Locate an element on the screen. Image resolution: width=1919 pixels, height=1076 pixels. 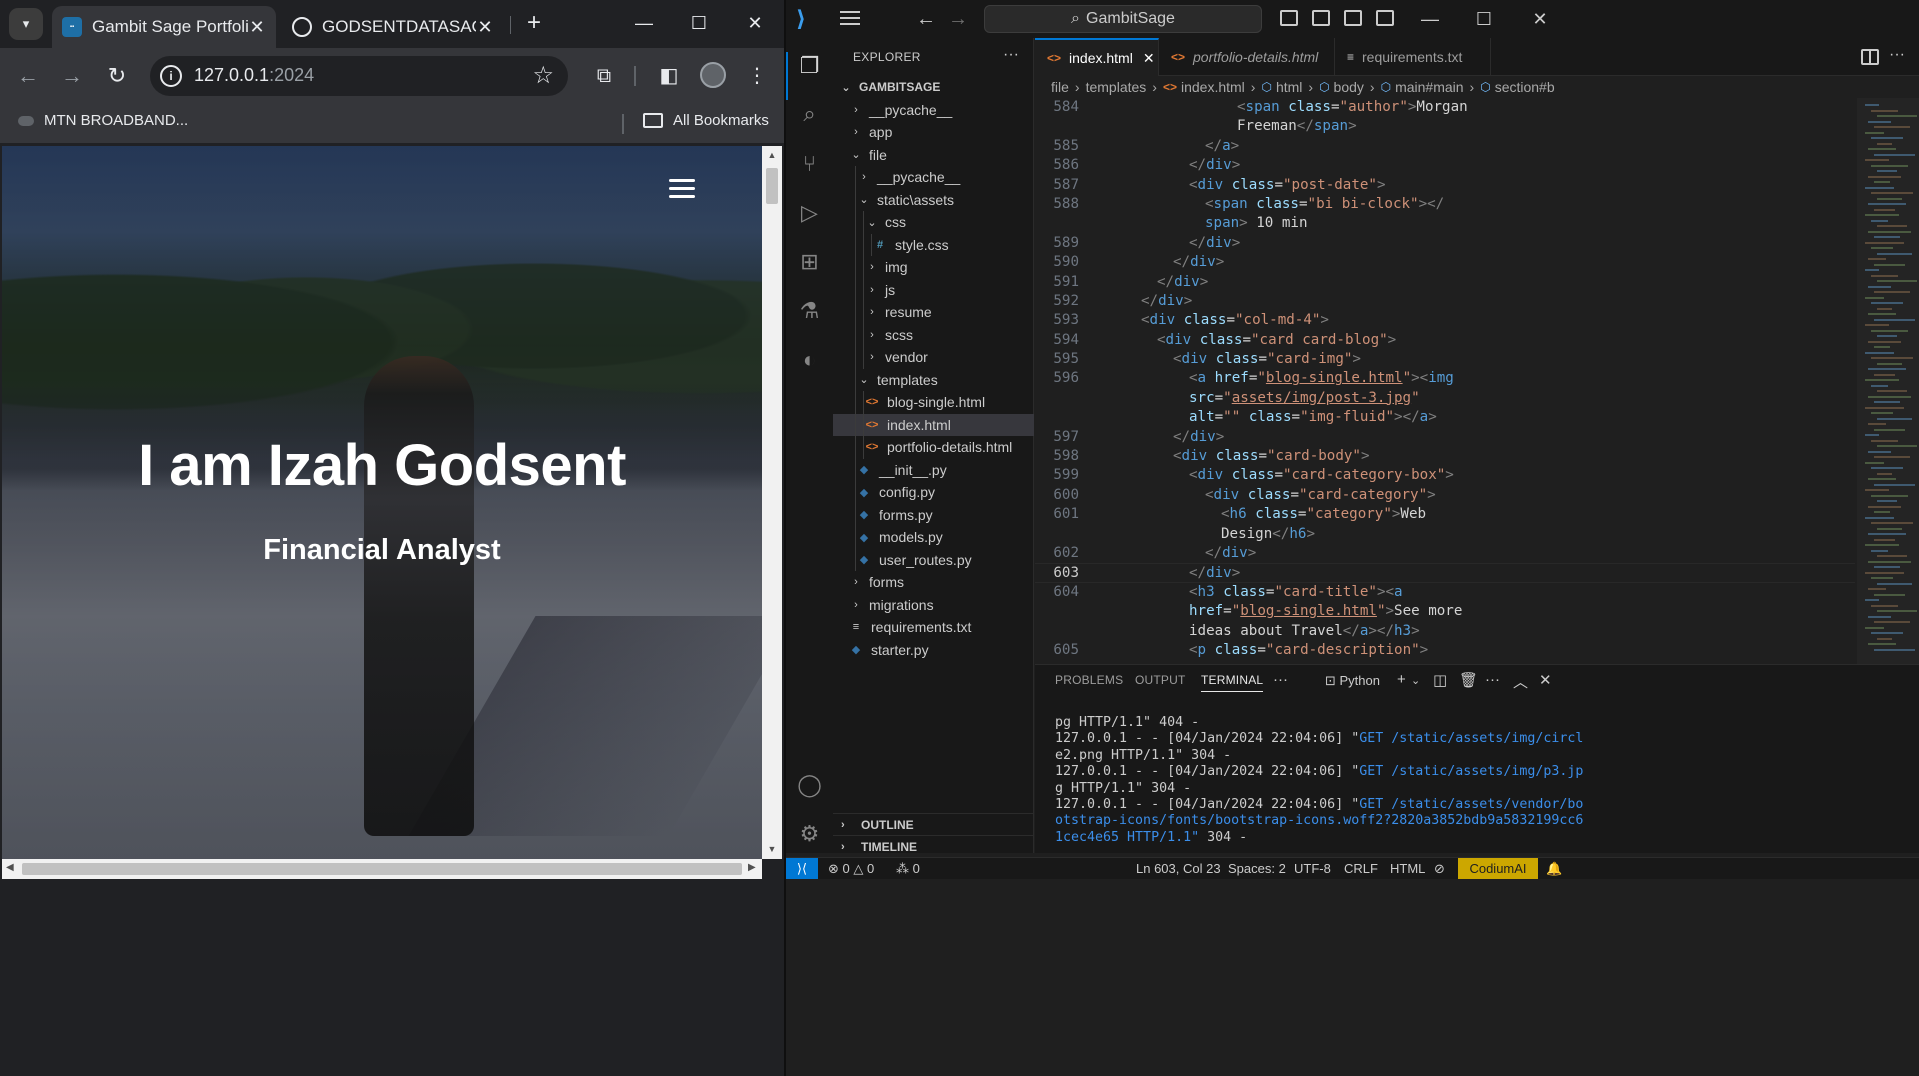
encoding-status: UTF-8 is located at coordinates (1312, 868).